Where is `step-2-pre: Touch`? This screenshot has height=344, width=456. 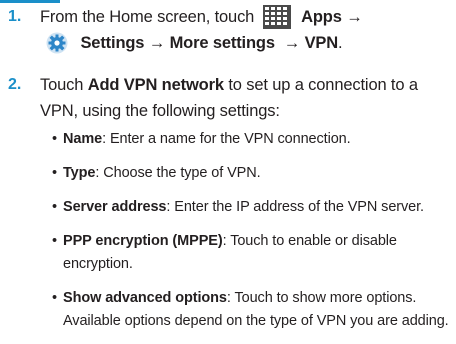 step-2-pre: Touch is located at coordinates (62, 85).